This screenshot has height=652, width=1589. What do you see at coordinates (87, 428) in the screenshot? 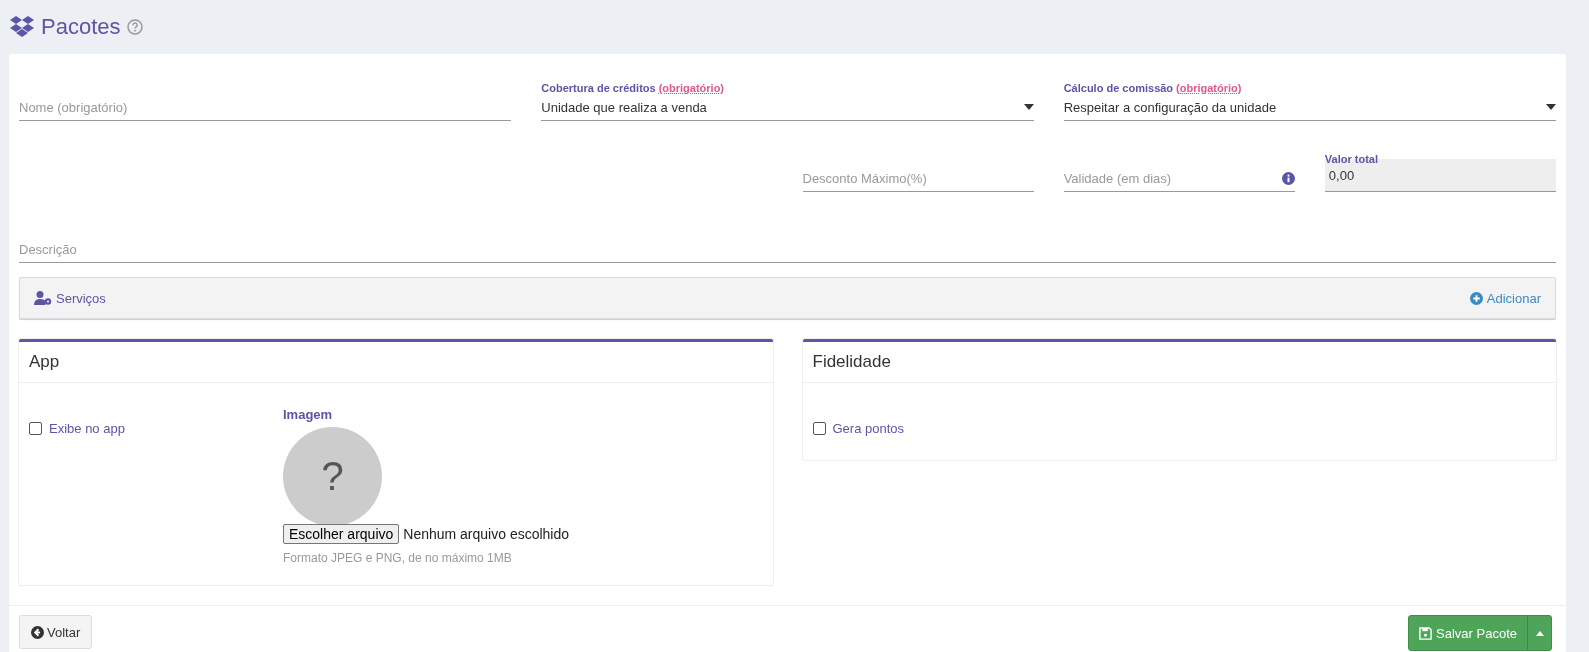
I see `checkbox-label: Exibe no app` at bounding box center [87, 428].